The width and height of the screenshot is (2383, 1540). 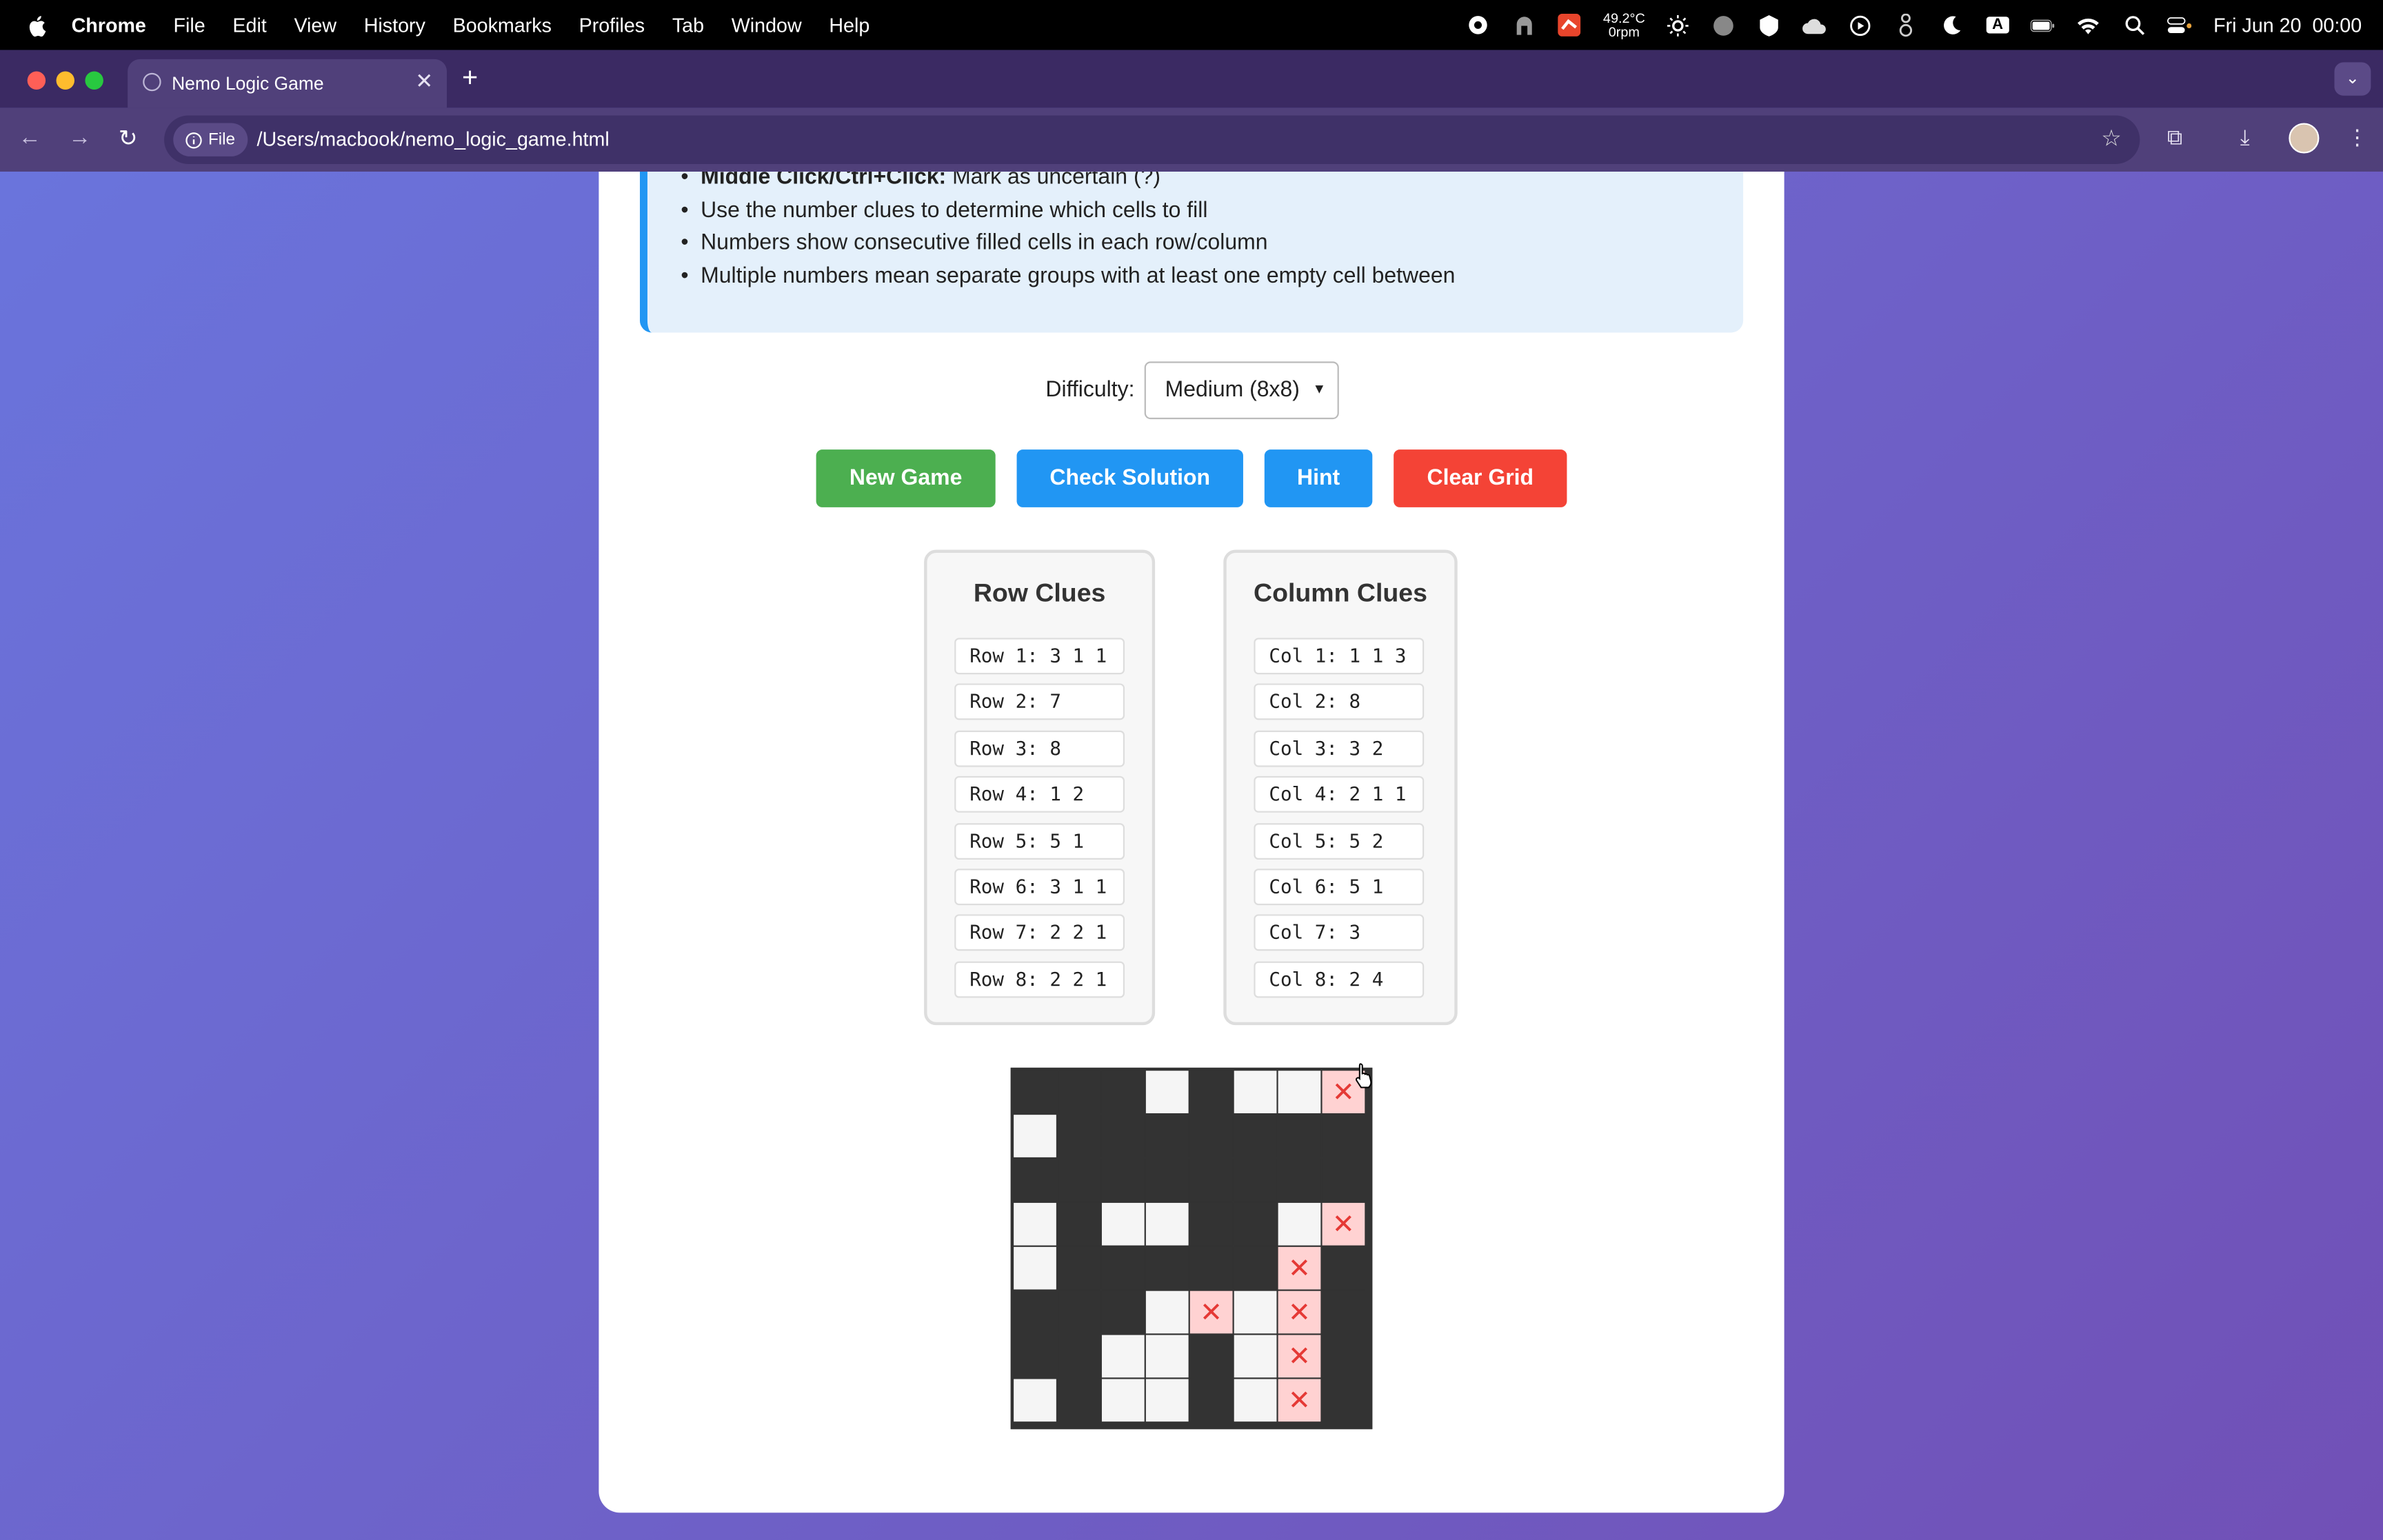 What do you see at coordinates (502, 26) in the screenshot?
I see `menu-bookmarks: Bookmarks` at bounding box center [502, 26].